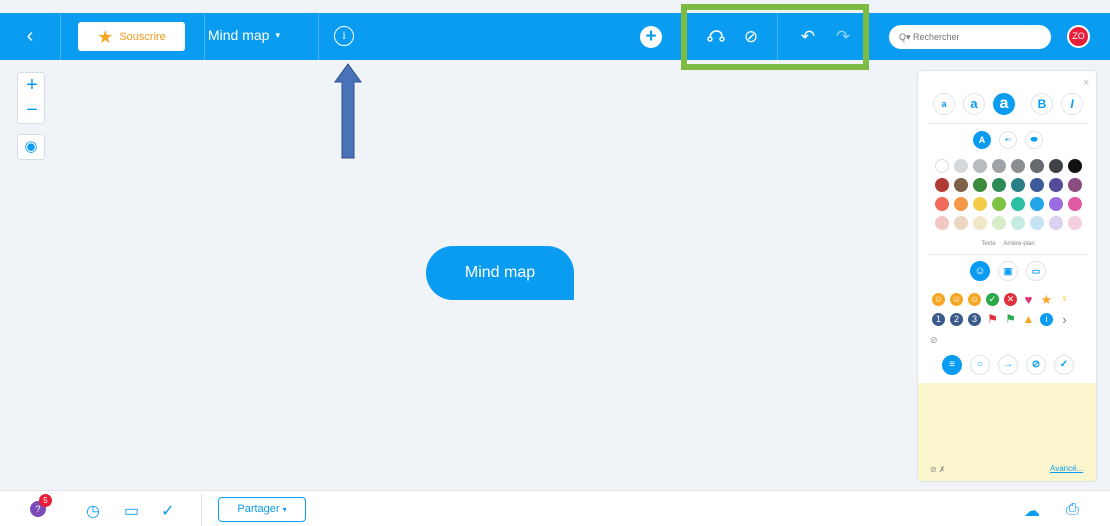 The width and height of the screenshot is (1110, 526). Describe the element at coordinates (1018, 244) in the screenshot. I see `background-color-label: Arrière-plan` at that location.